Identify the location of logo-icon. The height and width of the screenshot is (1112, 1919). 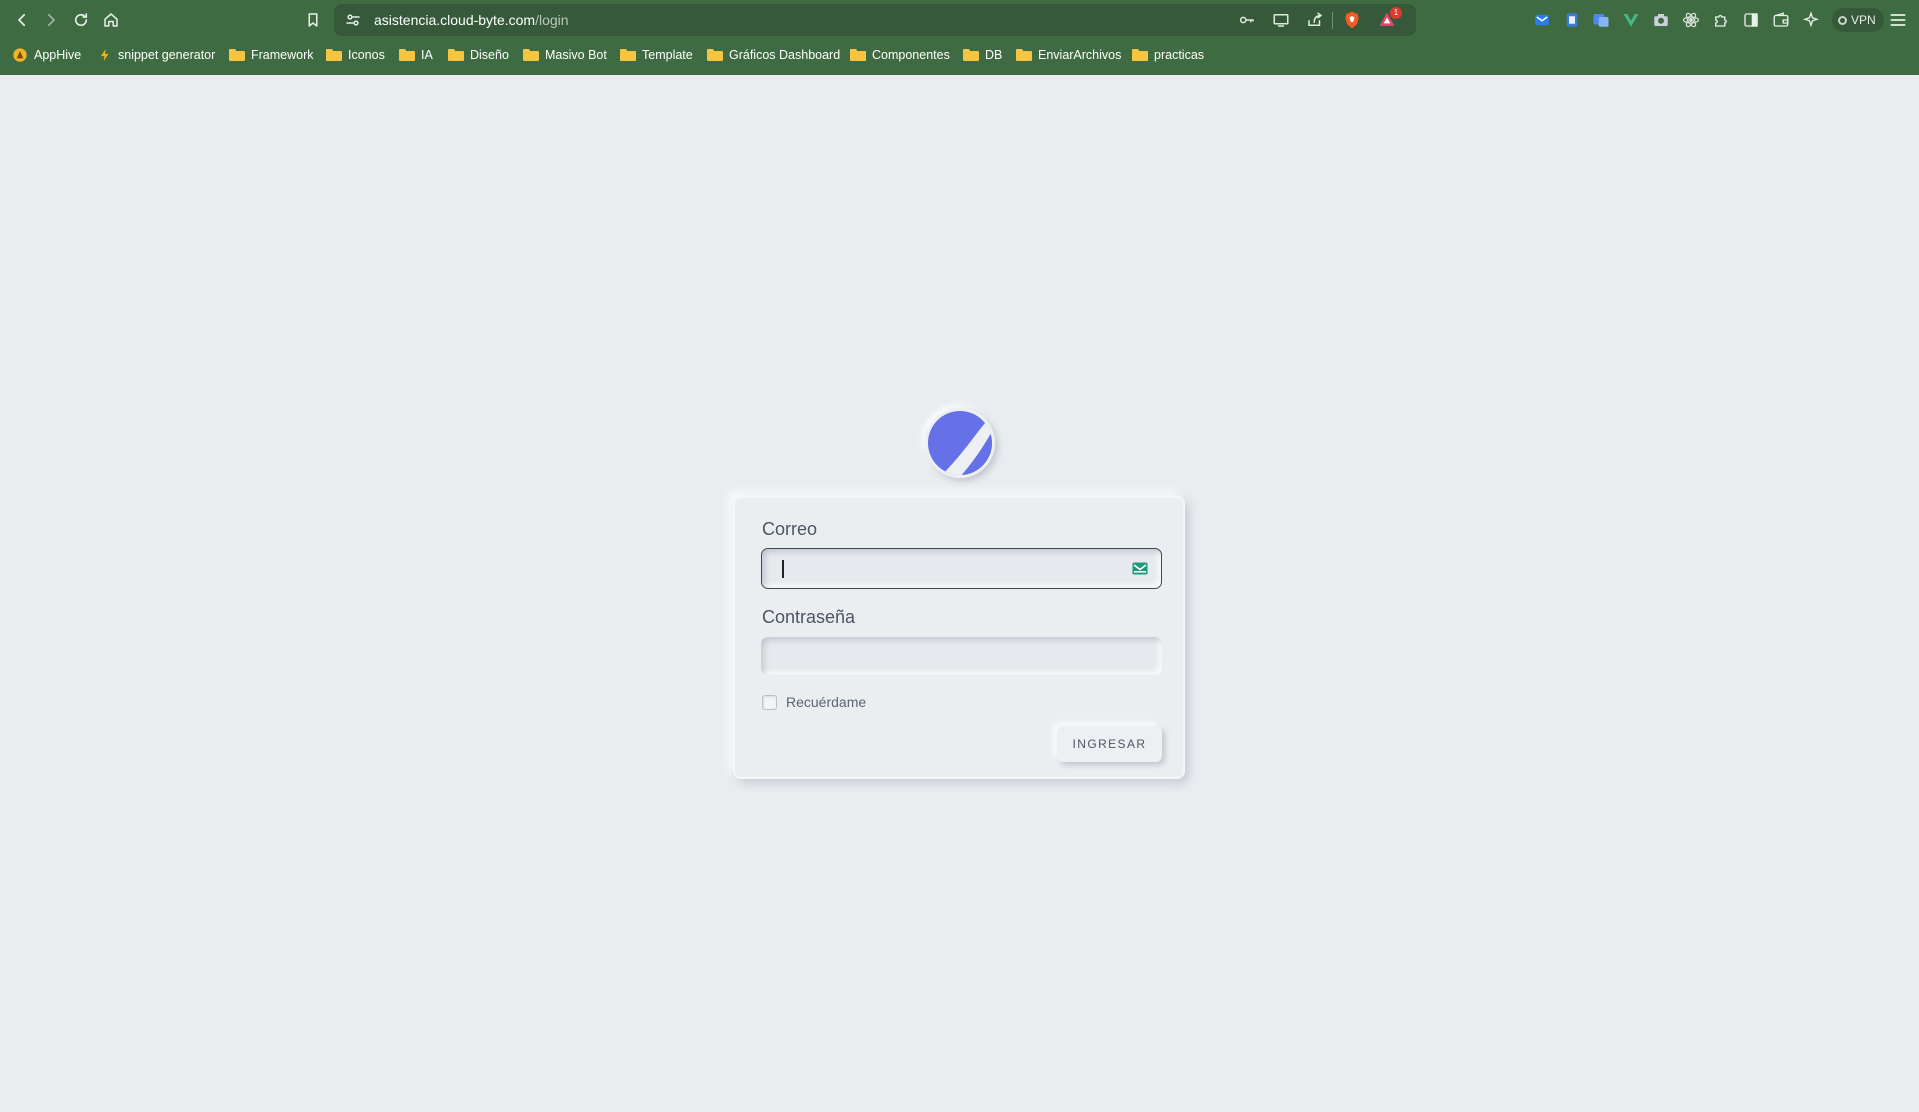
(960, 443).